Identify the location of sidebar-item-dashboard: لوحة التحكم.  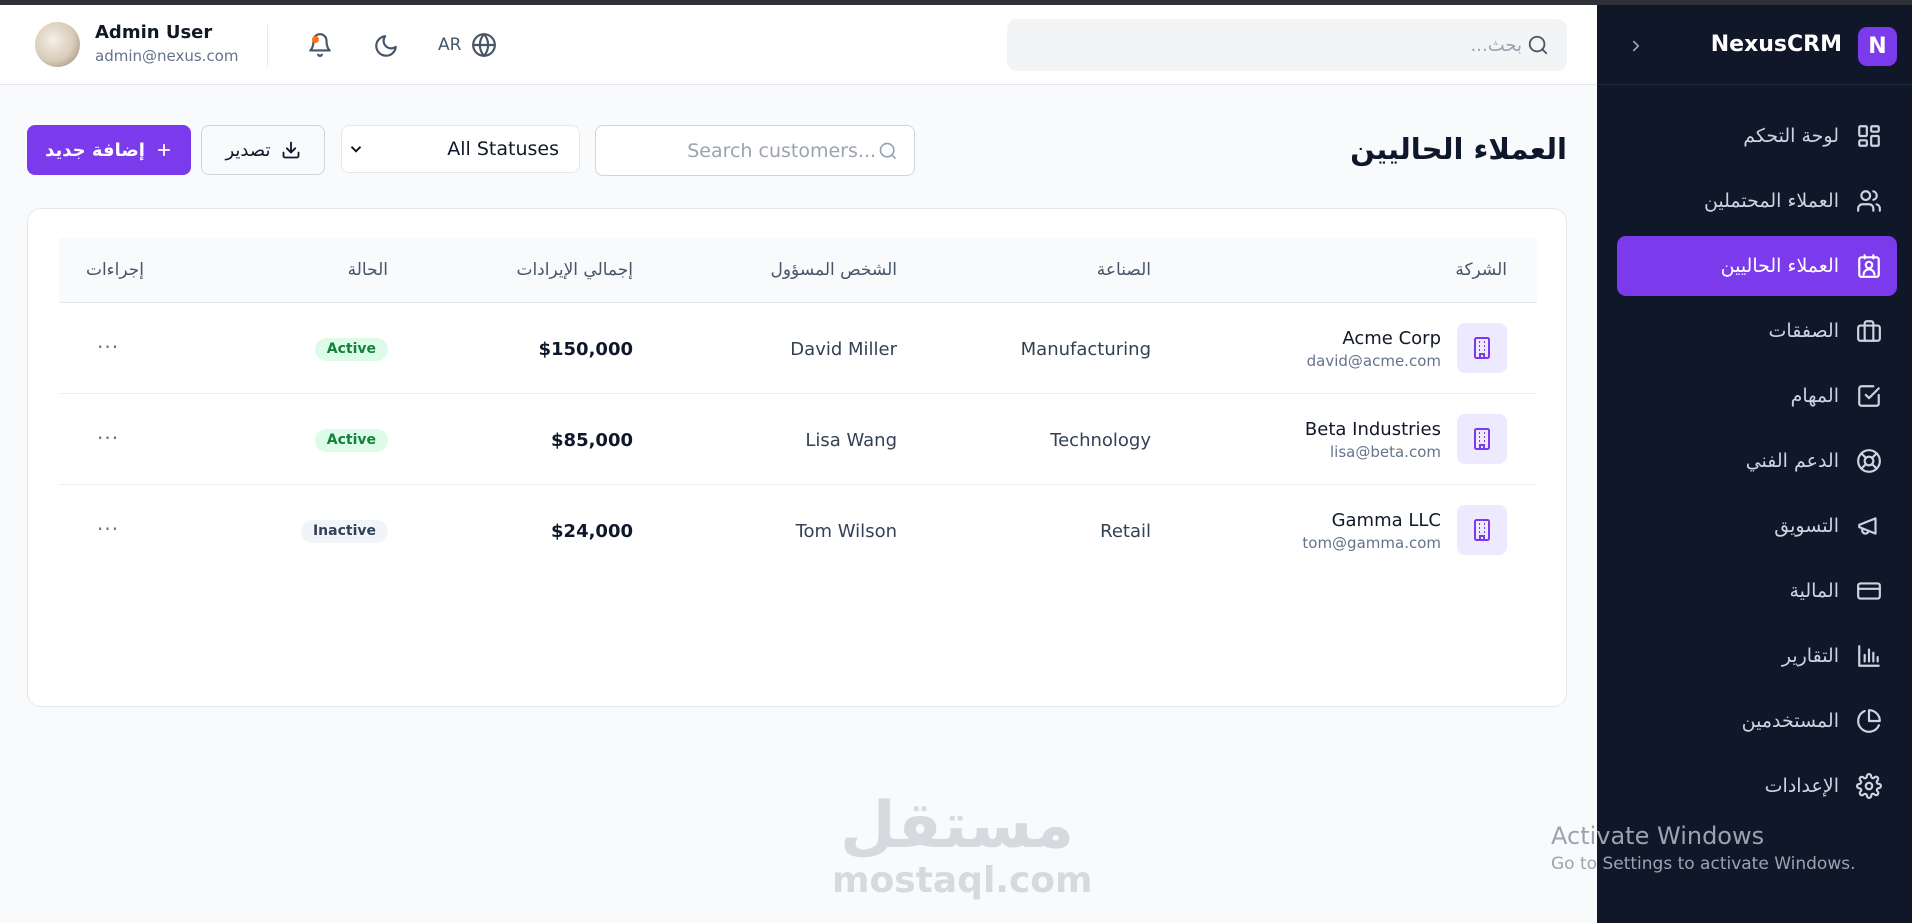
(1757, 136).